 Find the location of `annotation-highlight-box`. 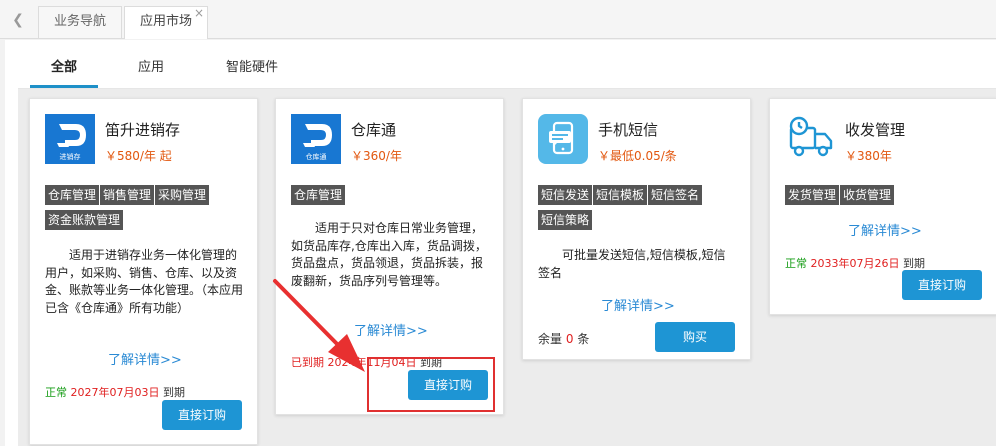

annotation-highlight-box is located at coordinates (431, 384).